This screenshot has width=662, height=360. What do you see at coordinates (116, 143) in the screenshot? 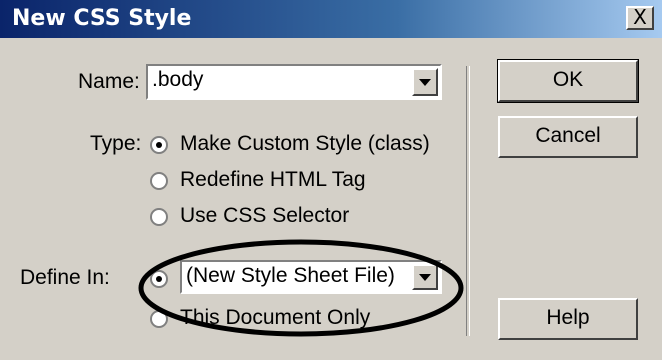
I see `type-label: Type:` at bounding box center [116, 143].